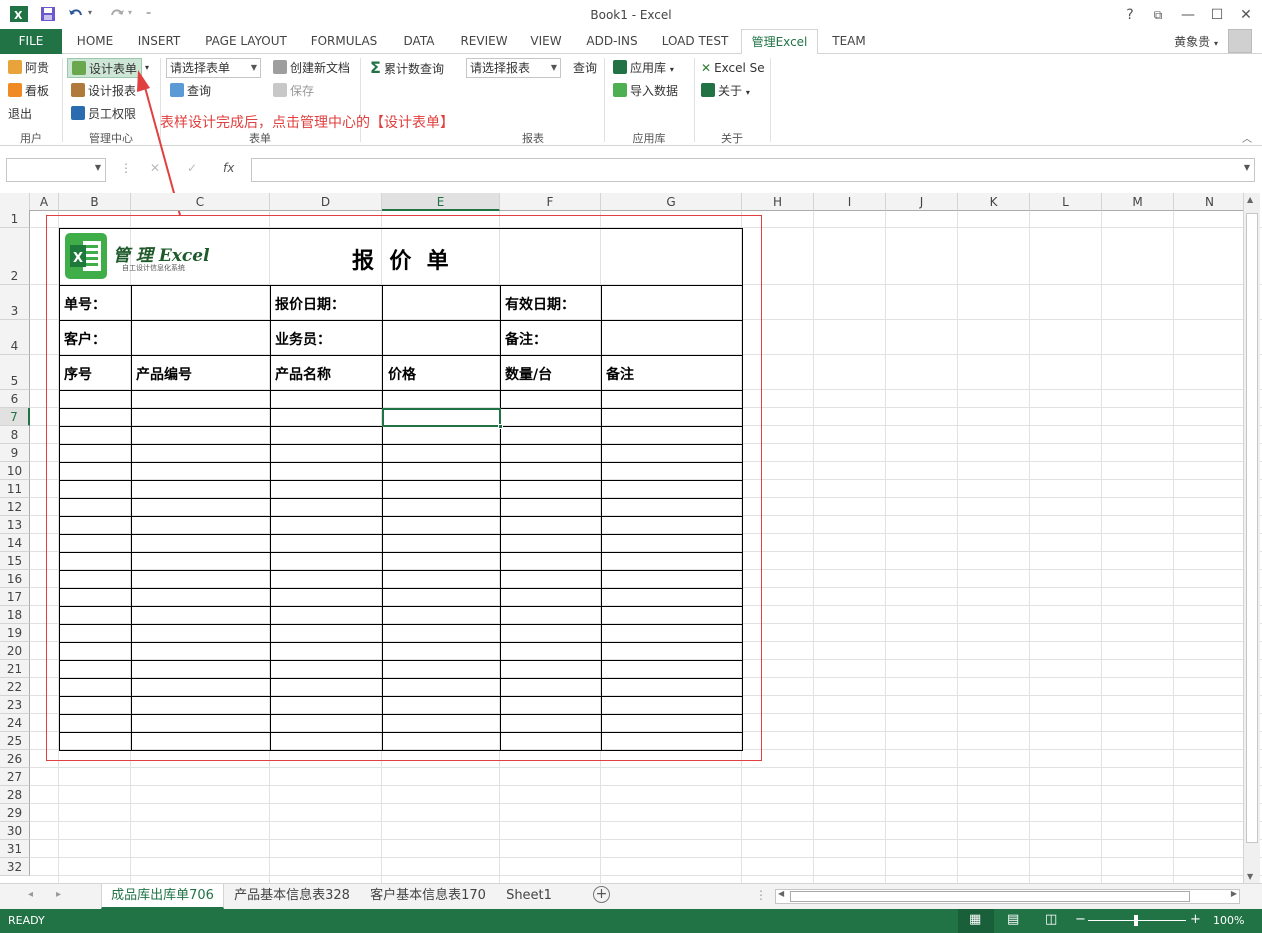  What do you see at coordinates (15, 669) in the screenshot?
I see `row-header: 21` at bounding box center [15, 669].